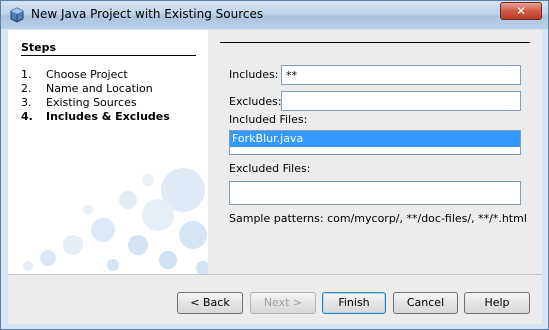 Image resolution: width=549 pixels, height=330 pixels. I want to click on next-button: Next >, so click(283, 303).